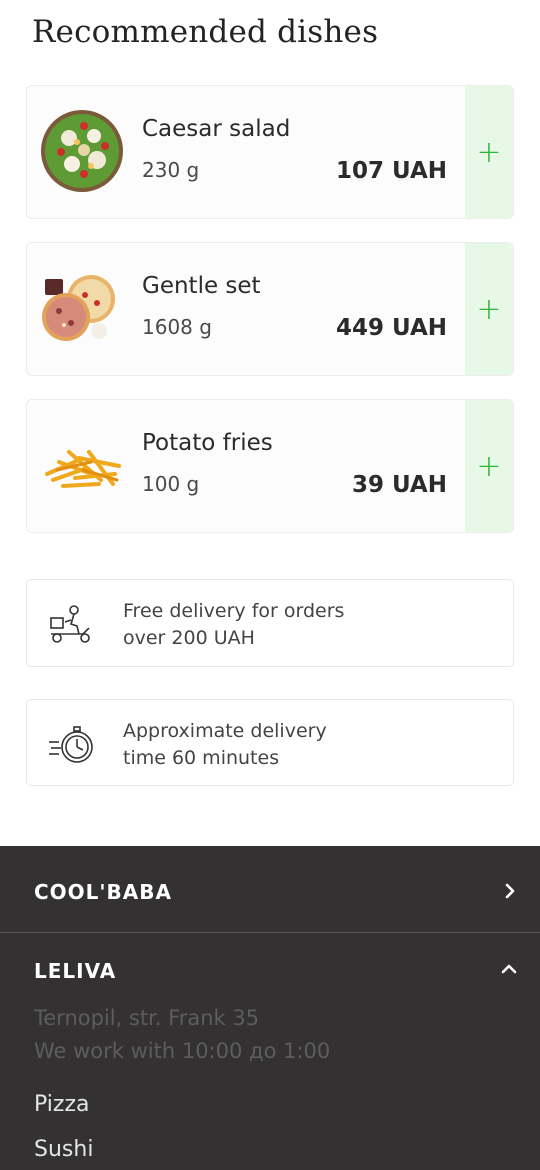  Describe the element at coordinates (270, 623) in the screenshot. I see `free-delivery-info: Free delivery for orders over 200 UAH` at that location.